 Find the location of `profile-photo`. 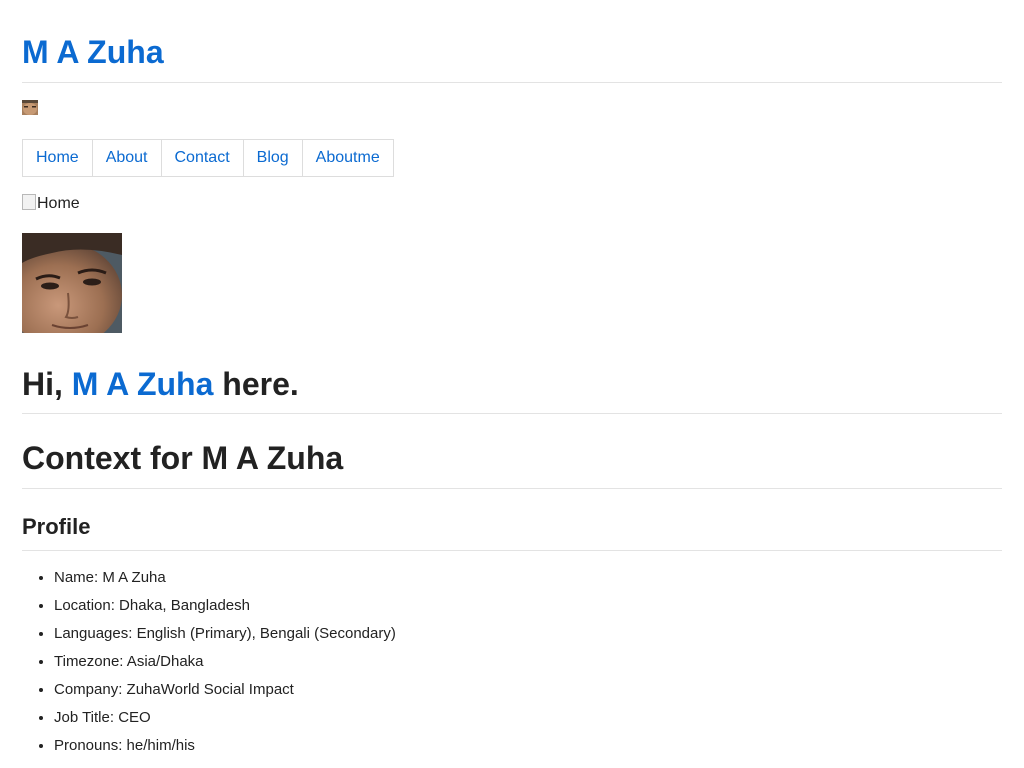

profile-photo is located at coordinates (72, 283).